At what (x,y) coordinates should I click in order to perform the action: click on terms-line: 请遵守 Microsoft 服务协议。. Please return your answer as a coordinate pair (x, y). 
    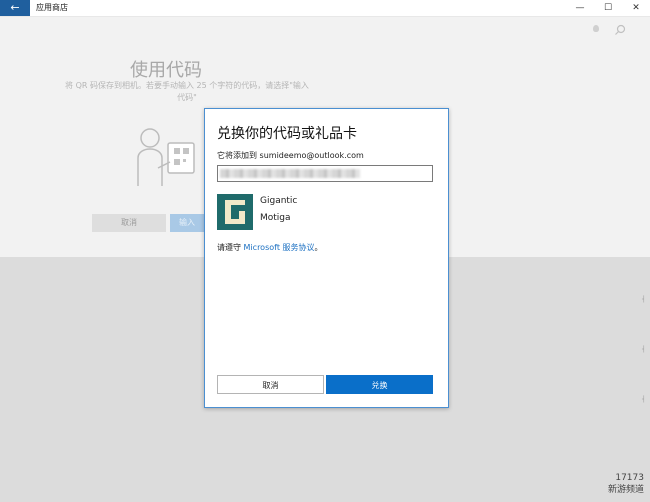
    Looking at the image, I should click on (270, 247).